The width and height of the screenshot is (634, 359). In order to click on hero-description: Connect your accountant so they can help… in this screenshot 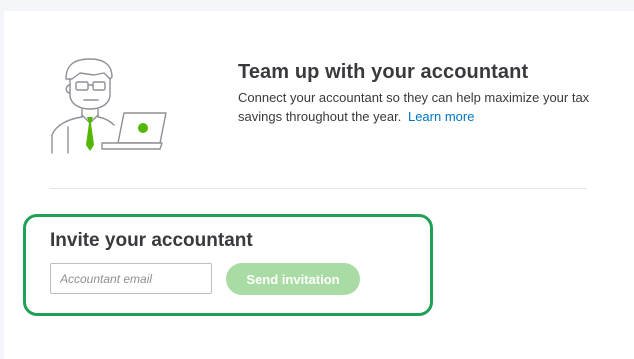, I will do `click(418, 107)`.